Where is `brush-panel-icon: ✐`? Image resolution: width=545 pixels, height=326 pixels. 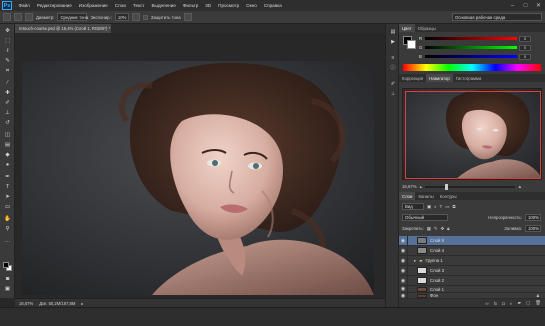 brush-panel-icon: ✐ is located at coordinates (393, 83).